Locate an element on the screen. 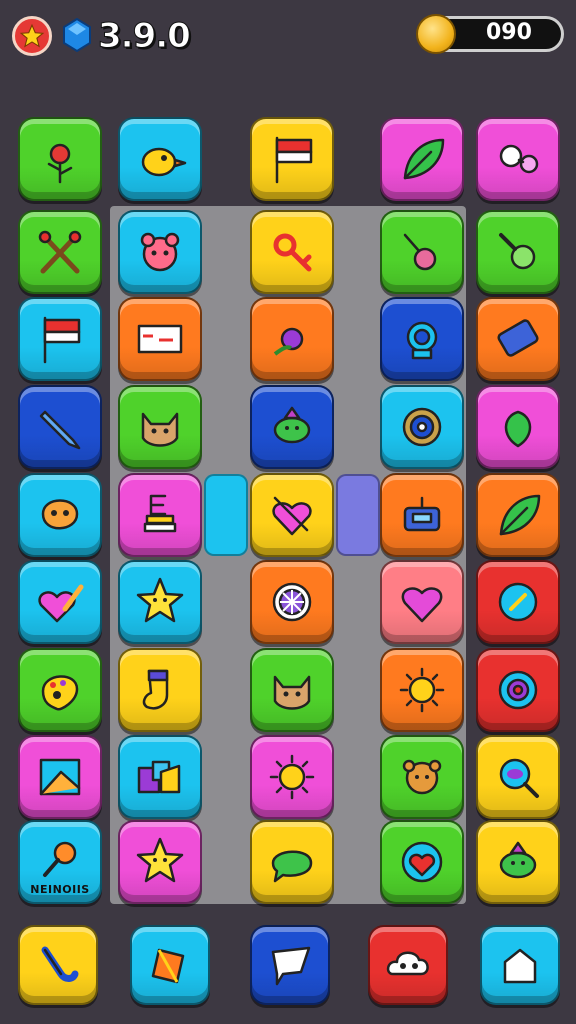 Image resolution: width=576 pixels, height=1024 pixels. robot-icon is located at coordinates (422, 514).